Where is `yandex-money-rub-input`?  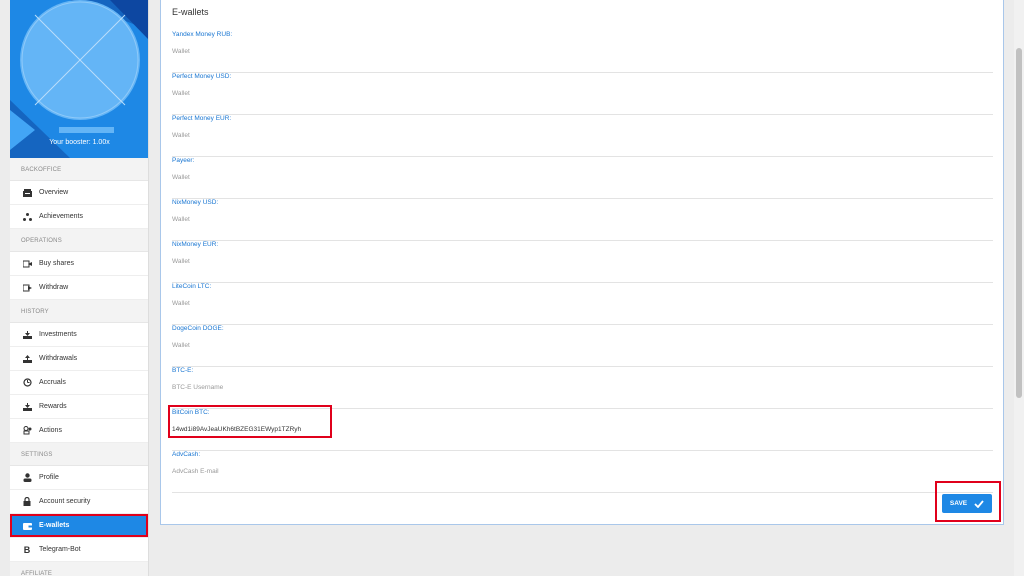 yandex-money-rub-input is located at coordinates (582, 51).